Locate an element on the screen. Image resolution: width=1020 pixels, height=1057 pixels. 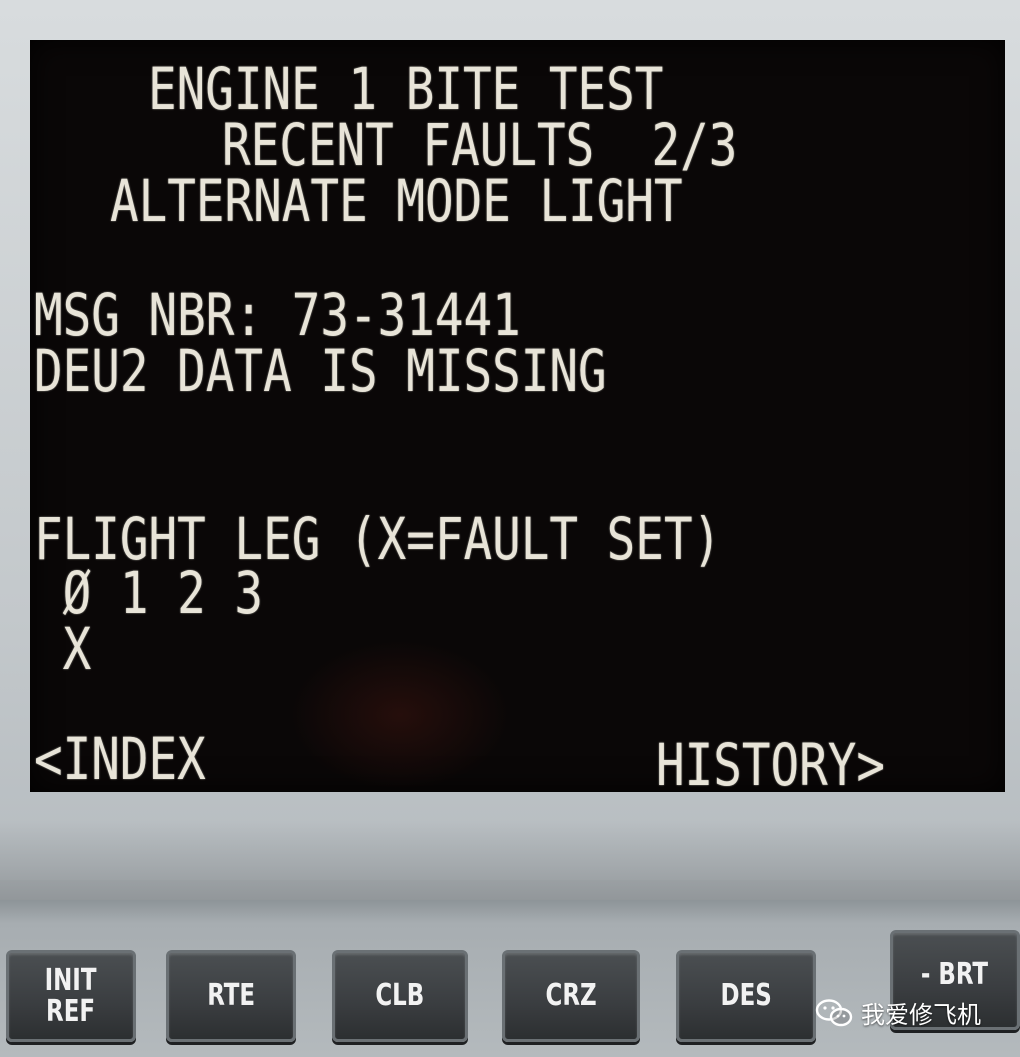
crz-key: CRZ is located at coordinates (571, 996).